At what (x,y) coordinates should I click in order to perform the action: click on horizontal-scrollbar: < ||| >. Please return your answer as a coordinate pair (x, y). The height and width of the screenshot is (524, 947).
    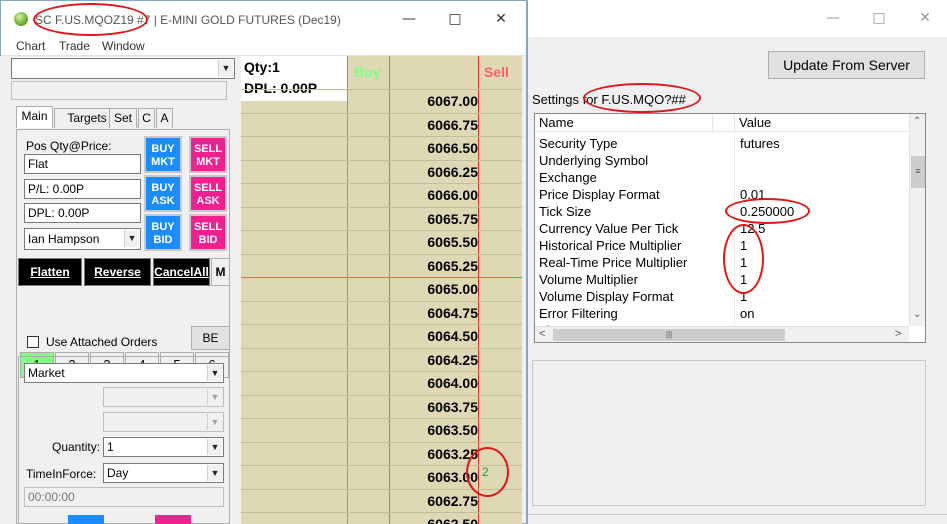
    Looking at the image, I should click on (722, 334).